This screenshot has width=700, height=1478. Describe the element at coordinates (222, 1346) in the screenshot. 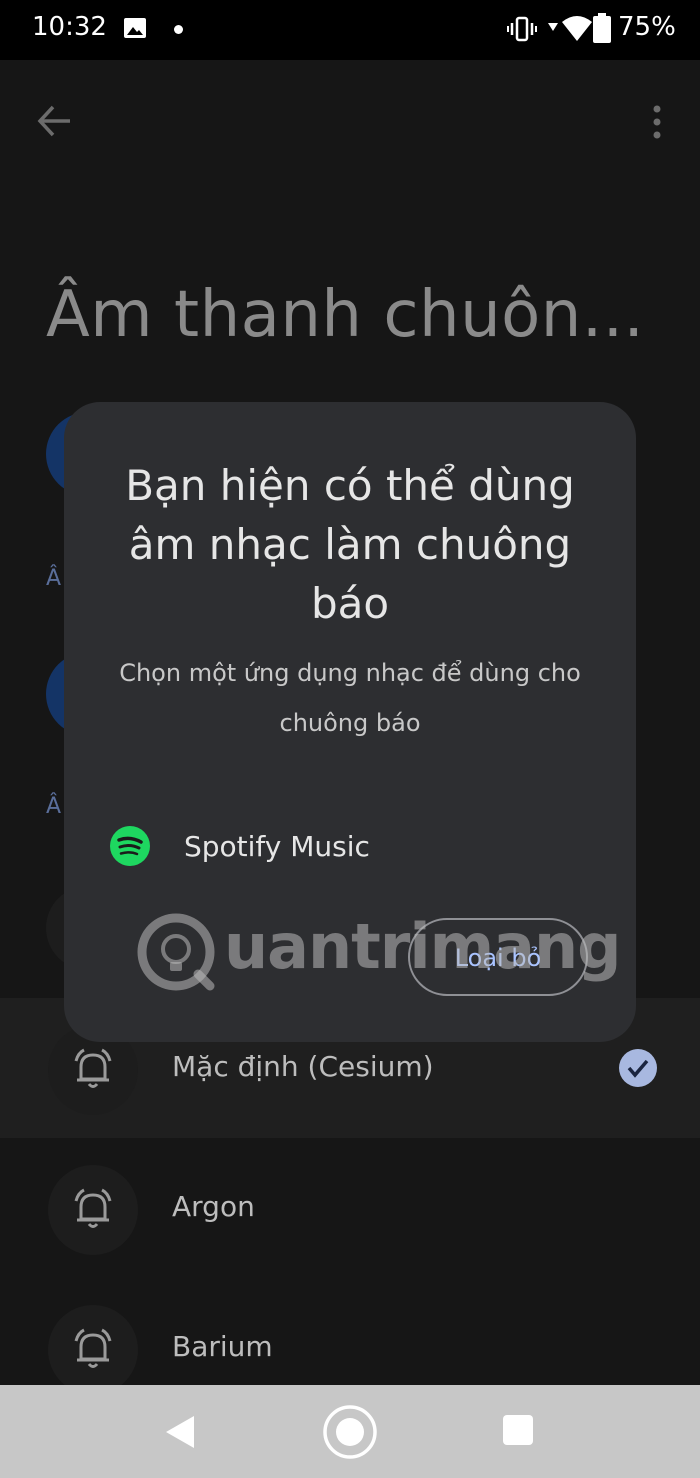

I see `ringtone-label: Barium` at that location.